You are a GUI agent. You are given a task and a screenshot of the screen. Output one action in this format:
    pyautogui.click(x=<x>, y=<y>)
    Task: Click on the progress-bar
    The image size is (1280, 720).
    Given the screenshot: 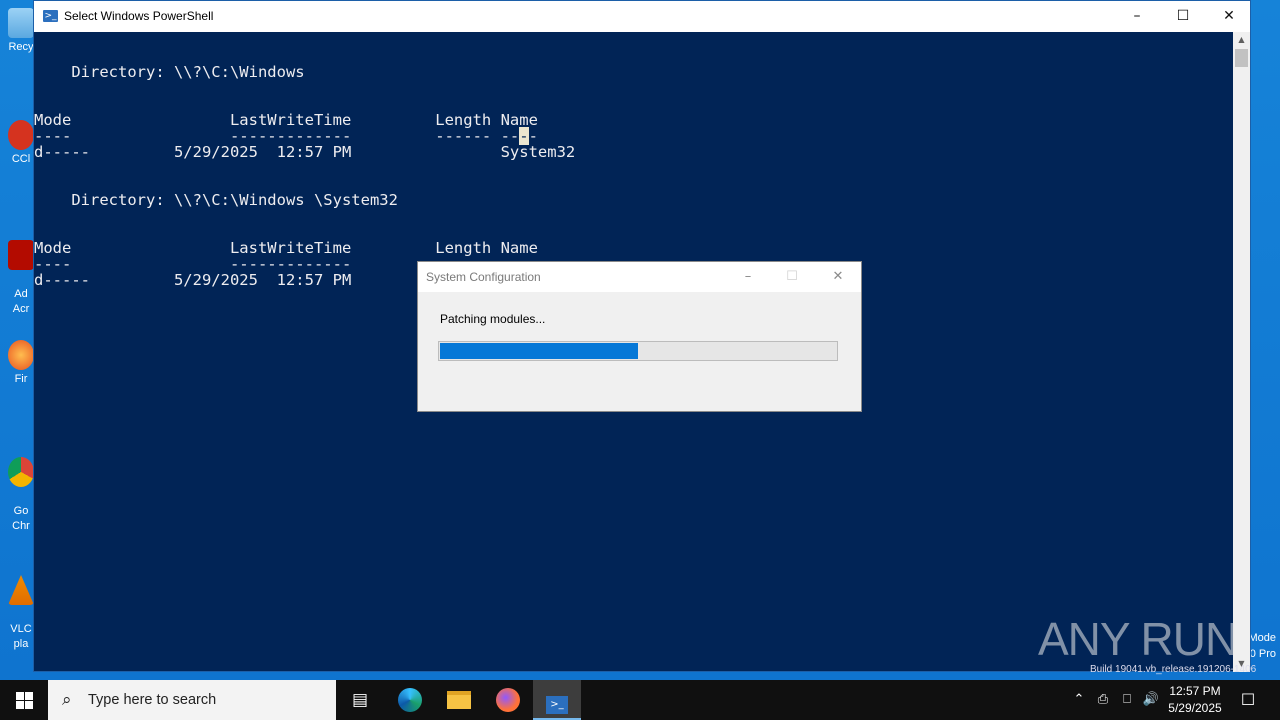 What is the action you would take?
    pyautogui.click(x=638, y=351)
    